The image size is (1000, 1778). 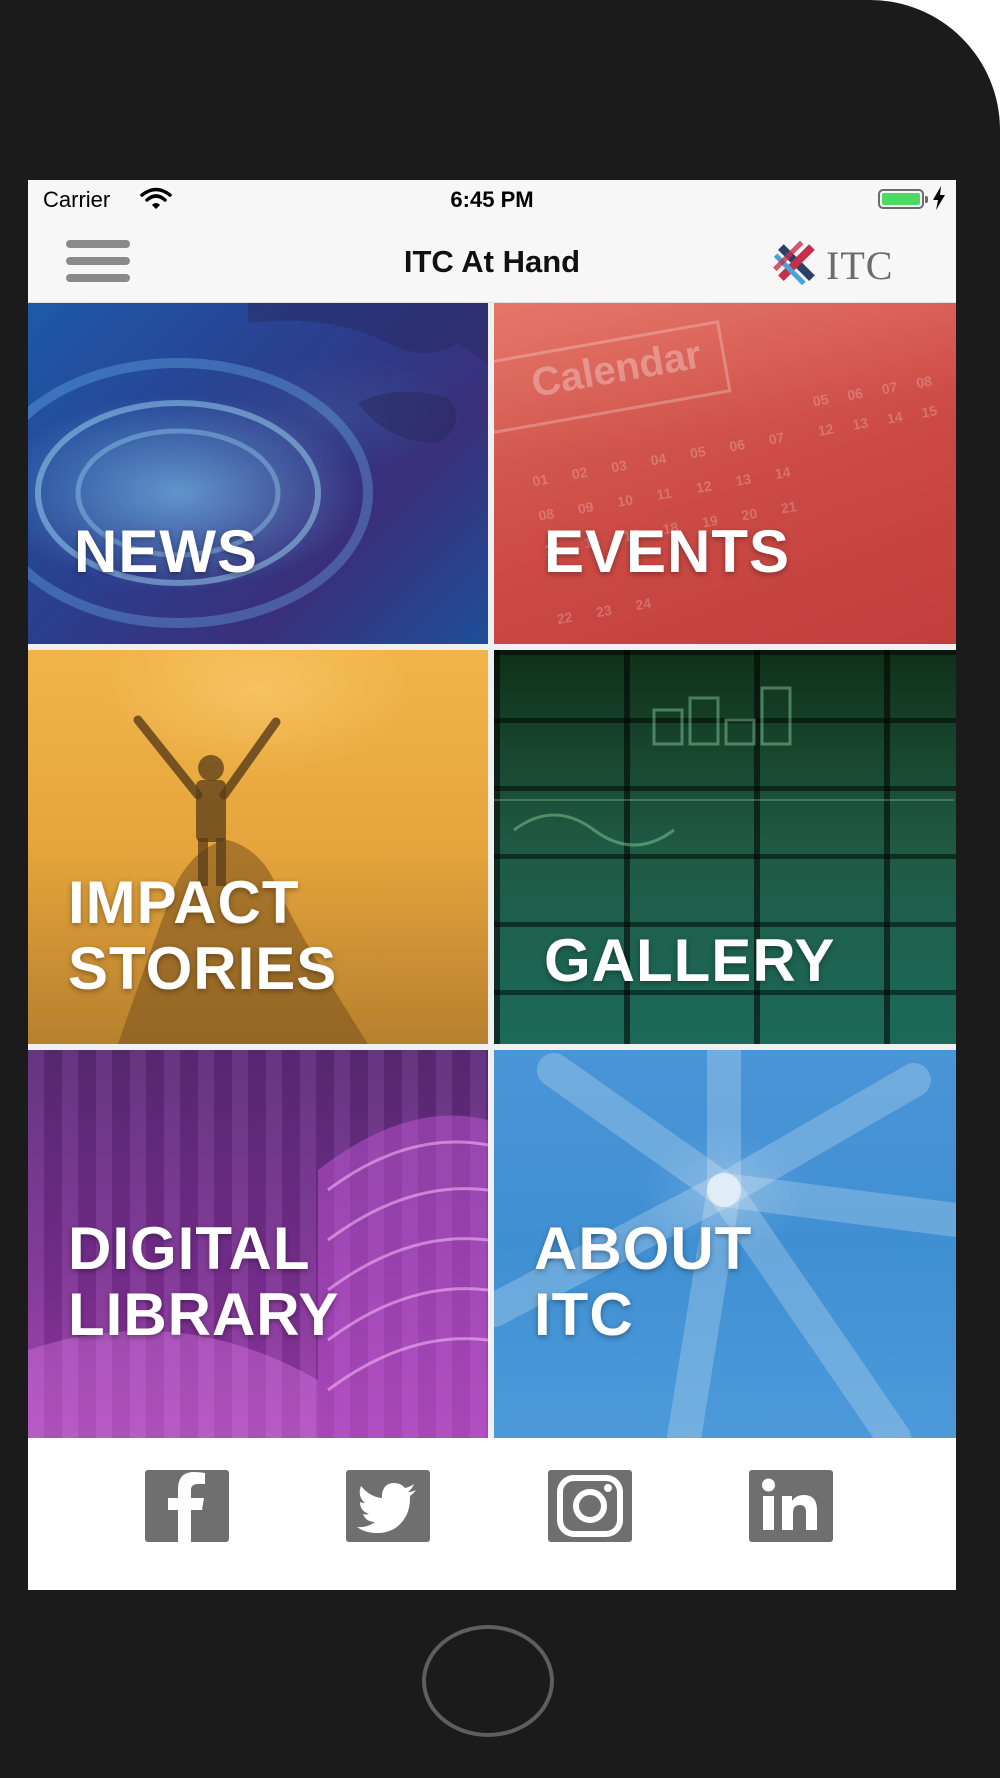 I want to click on tile-digital-library: DIGITAL LIBRARY, so click(x=258, y=1244).